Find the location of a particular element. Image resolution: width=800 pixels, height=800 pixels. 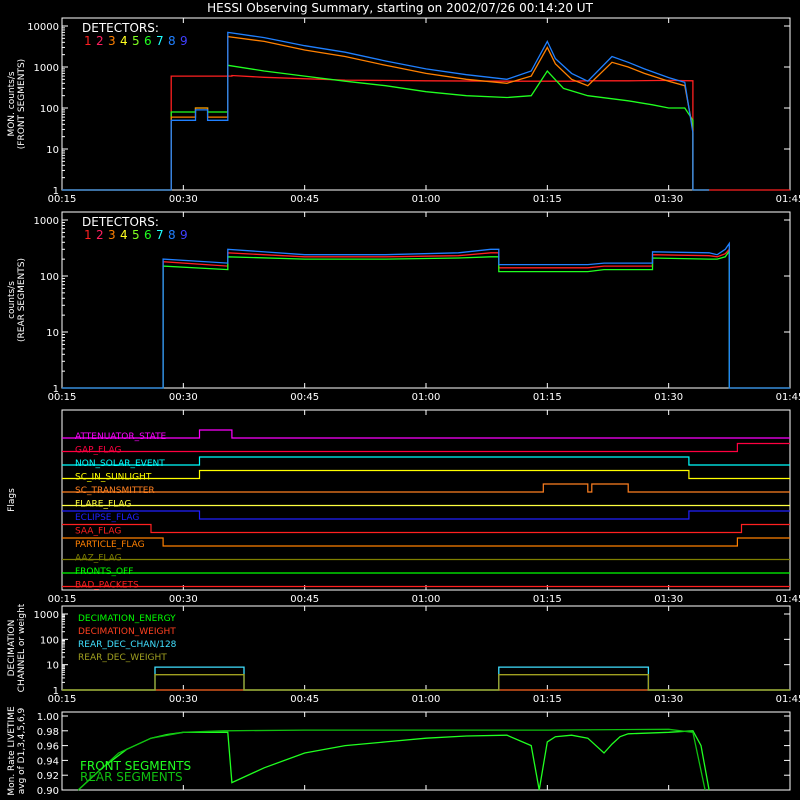

flag-line-sc-in-sunlight is located at coordinates (426, 474).